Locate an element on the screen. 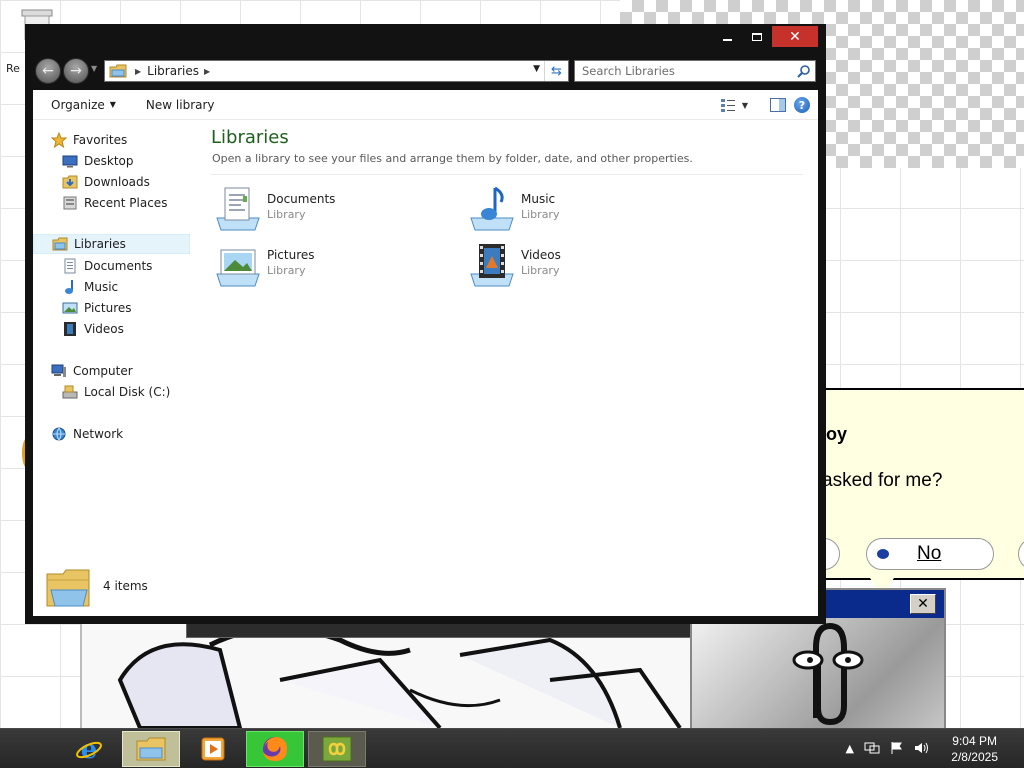 The height and width of the screenshot is (768, 1024). nav-documents: Documents is located at coordinates (107, 266).